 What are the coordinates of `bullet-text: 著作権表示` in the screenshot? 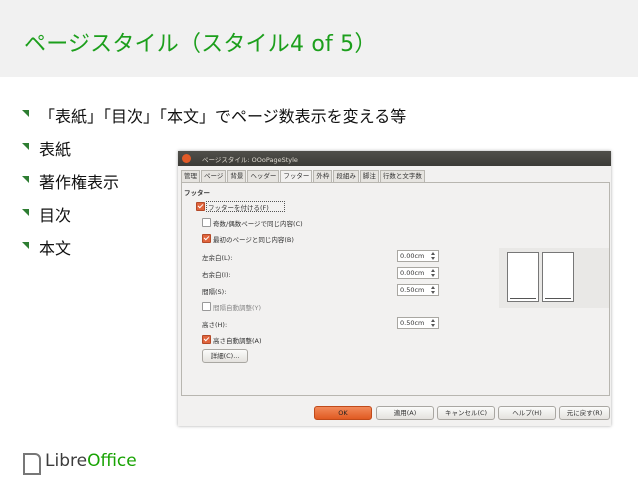 It's located at (79, 182).